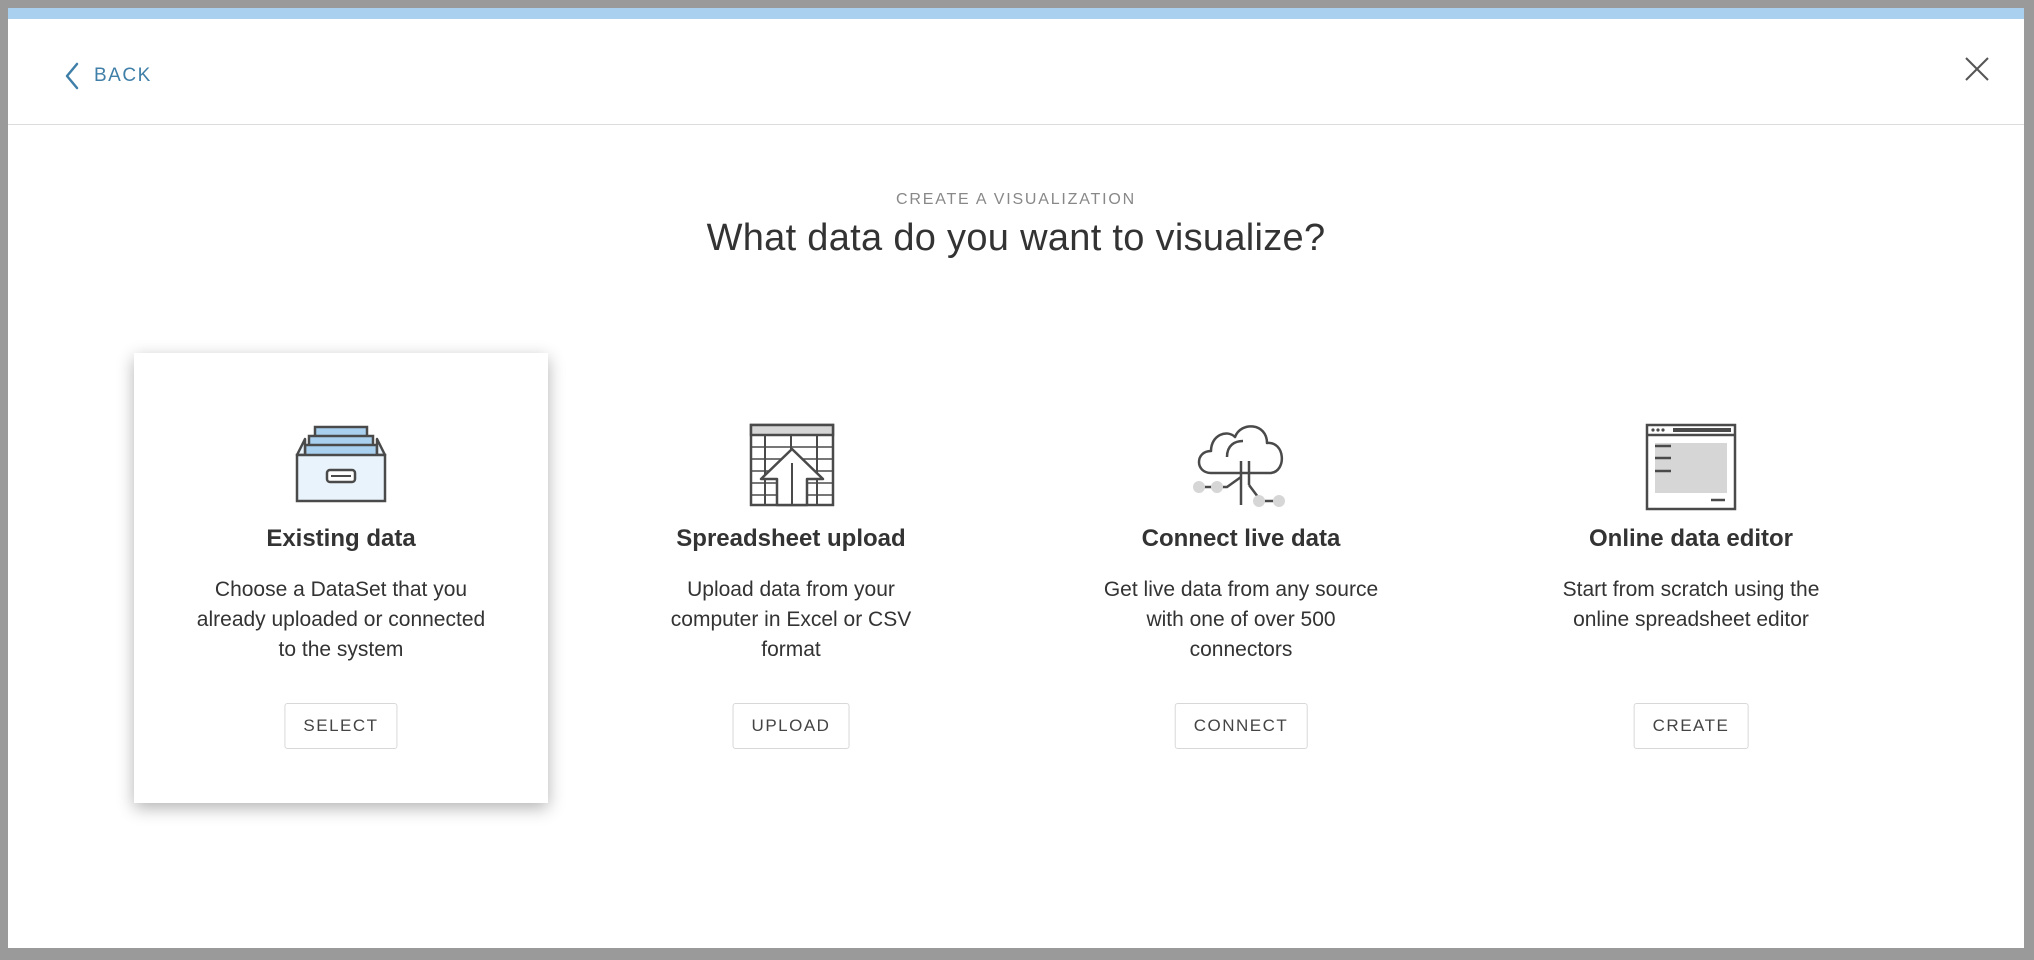  I want to click on create-button: CREATE, so click(1691, 726).